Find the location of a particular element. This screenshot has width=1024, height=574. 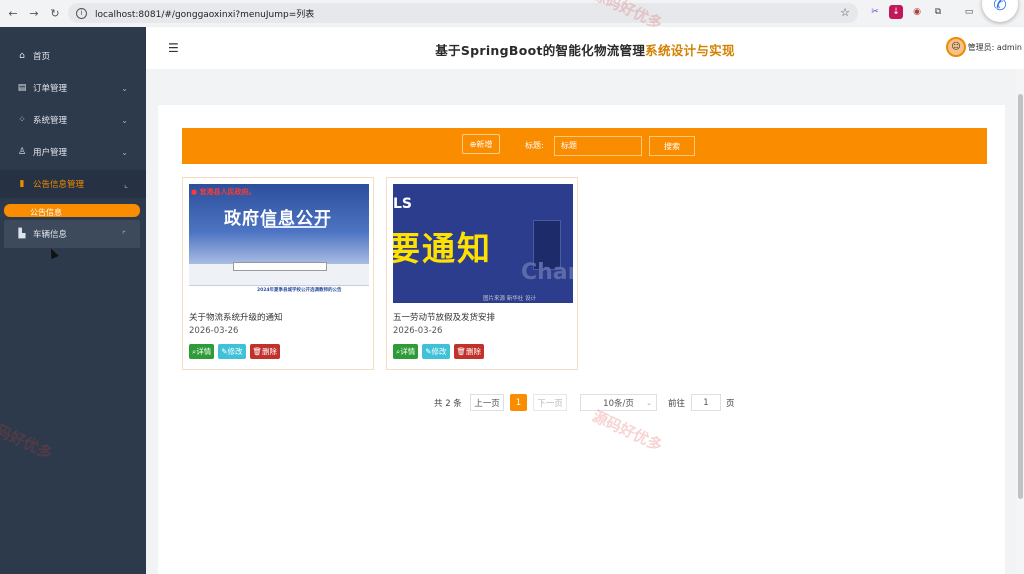

image-heading: 要通知 is located at coordinates (442, 248).